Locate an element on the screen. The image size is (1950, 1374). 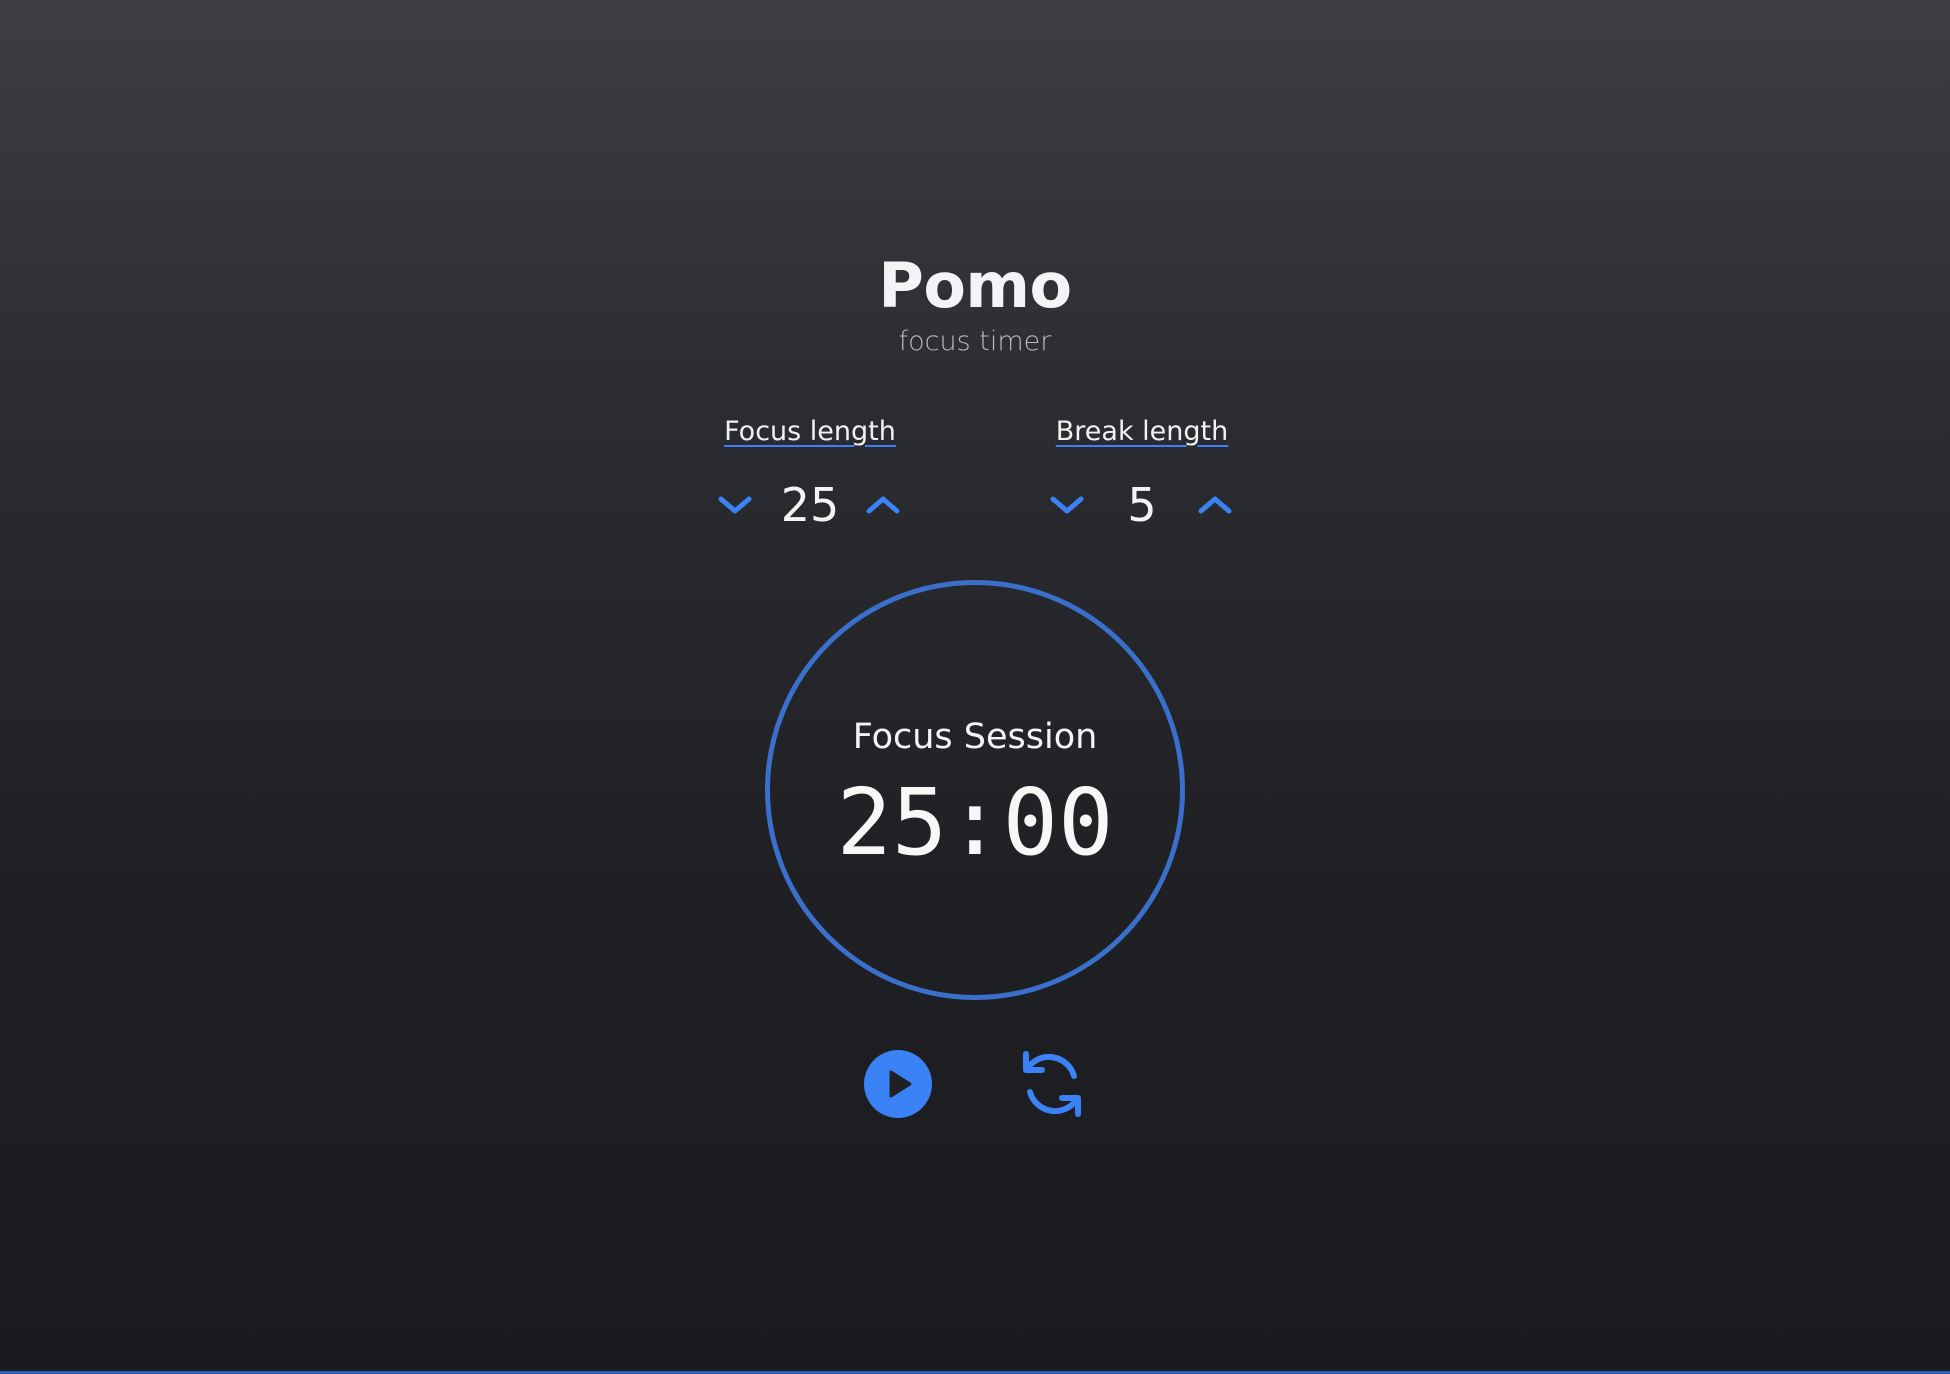
reset-button is located at coordinates (1052, 1084).